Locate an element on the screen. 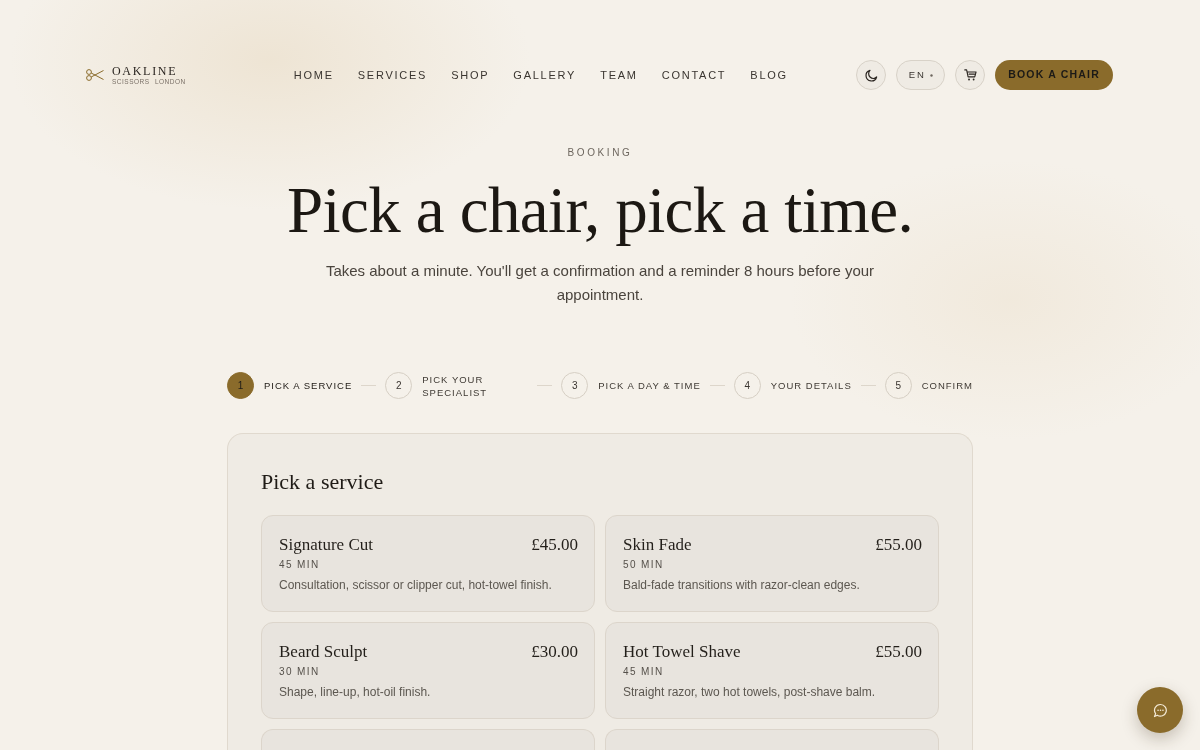 This screenshot has height=750, width=1200. chat-button is located at coordinates (1160, 710).